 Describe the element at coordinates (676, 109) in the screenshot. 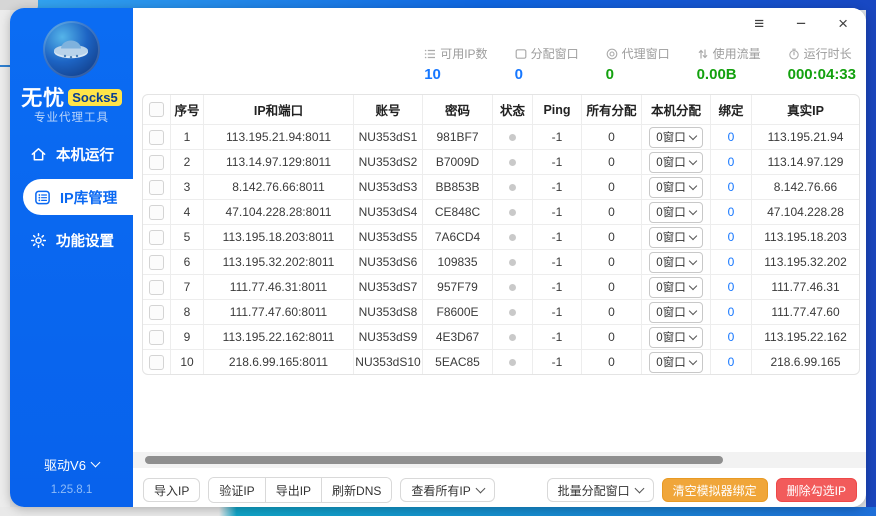

I see `column-header: 本机分配` at that location.